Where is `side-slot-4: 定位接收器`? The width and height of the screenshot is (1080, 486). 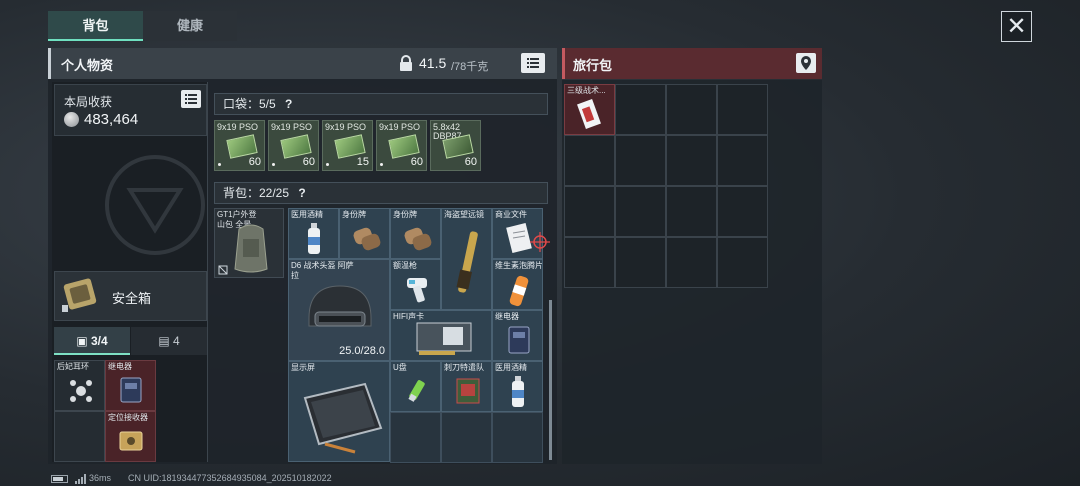
side-slot-4: 定位接收器 is located at coordinates (130, 436).